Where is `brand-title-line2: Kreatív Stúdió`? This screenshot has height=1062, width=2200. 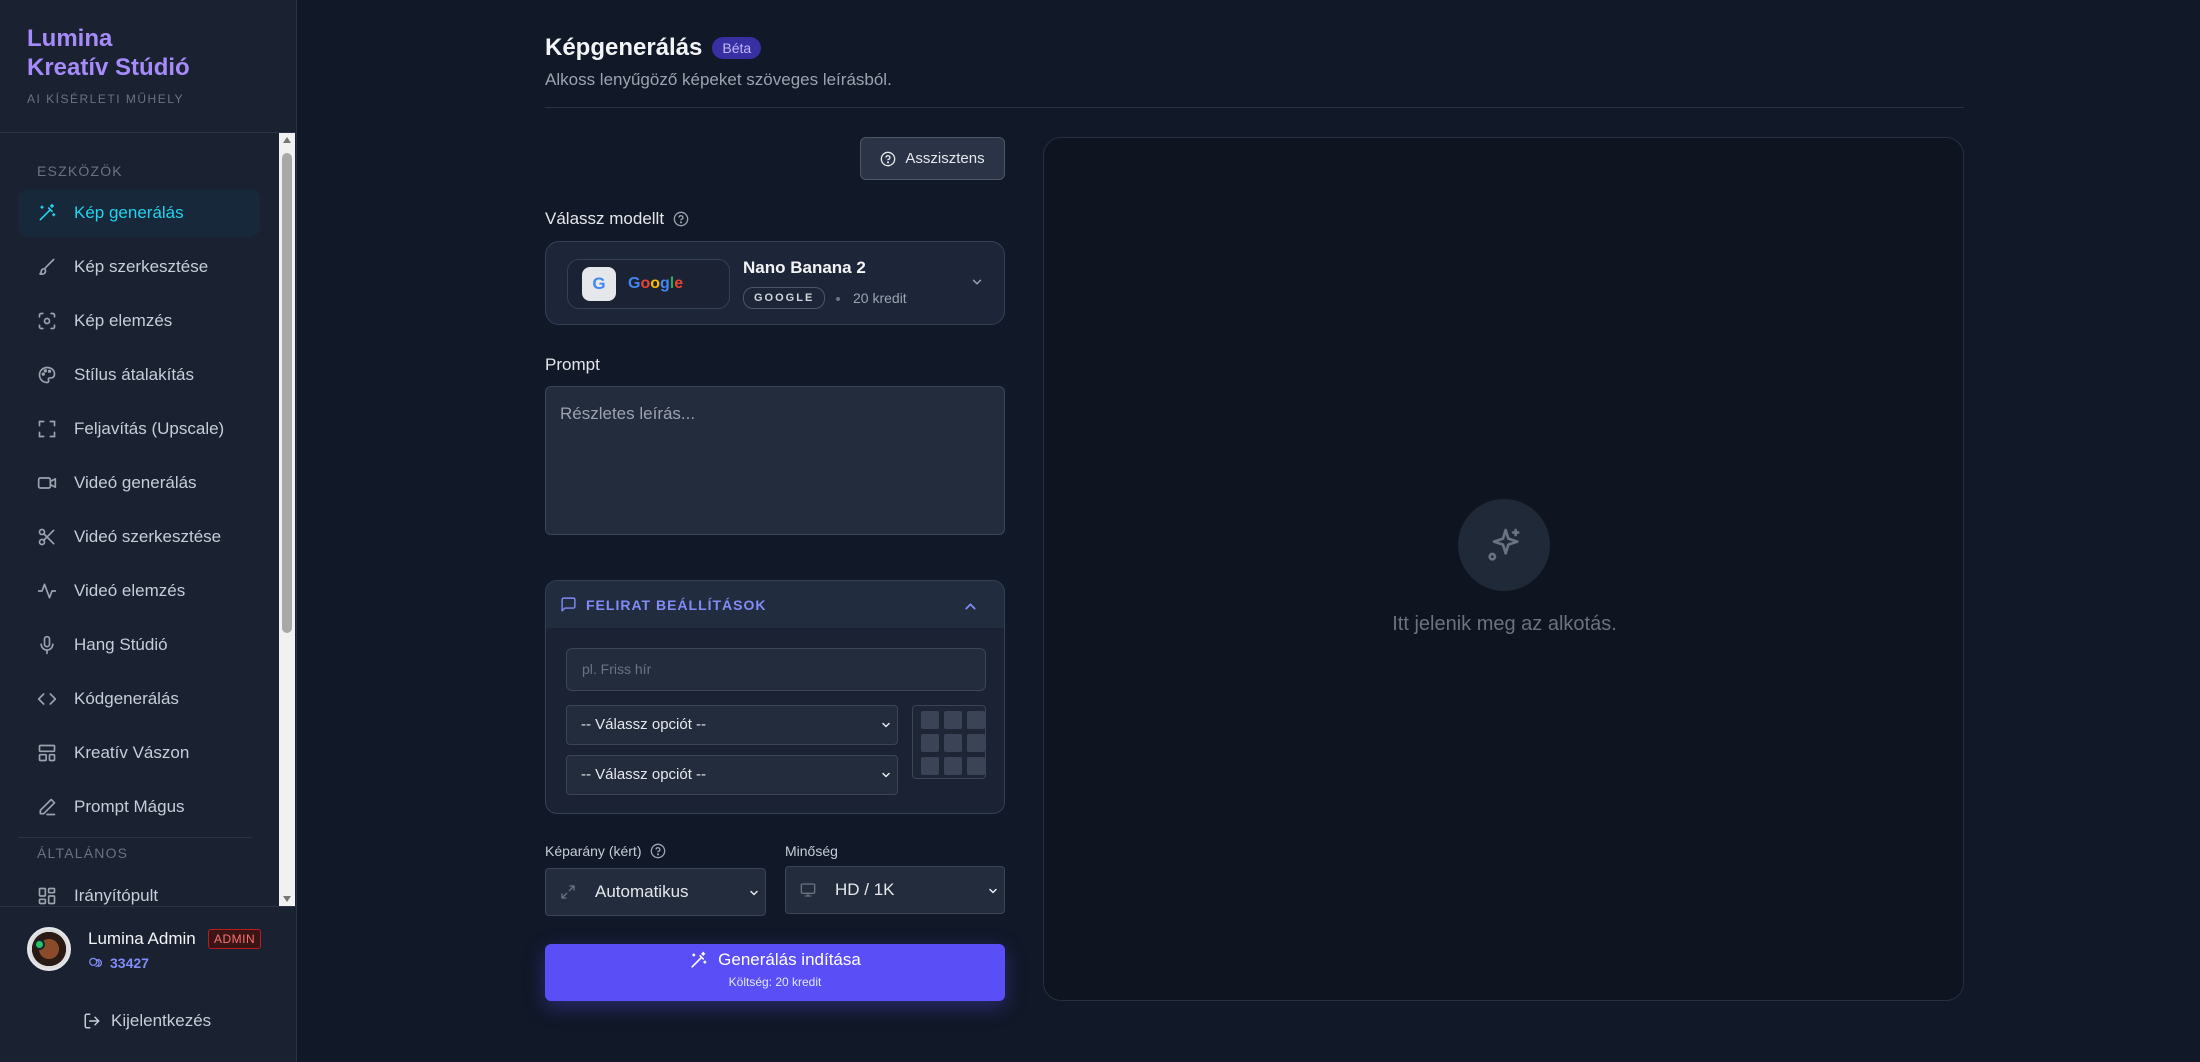
brand-title-line2: Kreatív Stúdió is located at coordinates (108, 67).